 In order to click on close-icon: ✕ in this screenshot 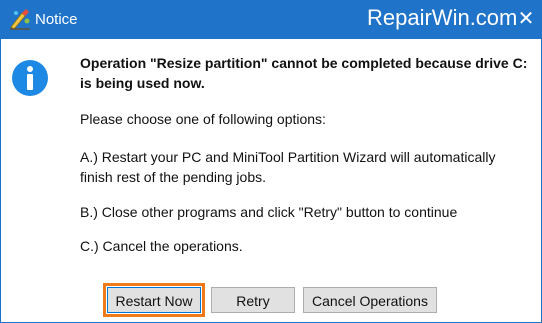, I will do `click(526, 19)`.